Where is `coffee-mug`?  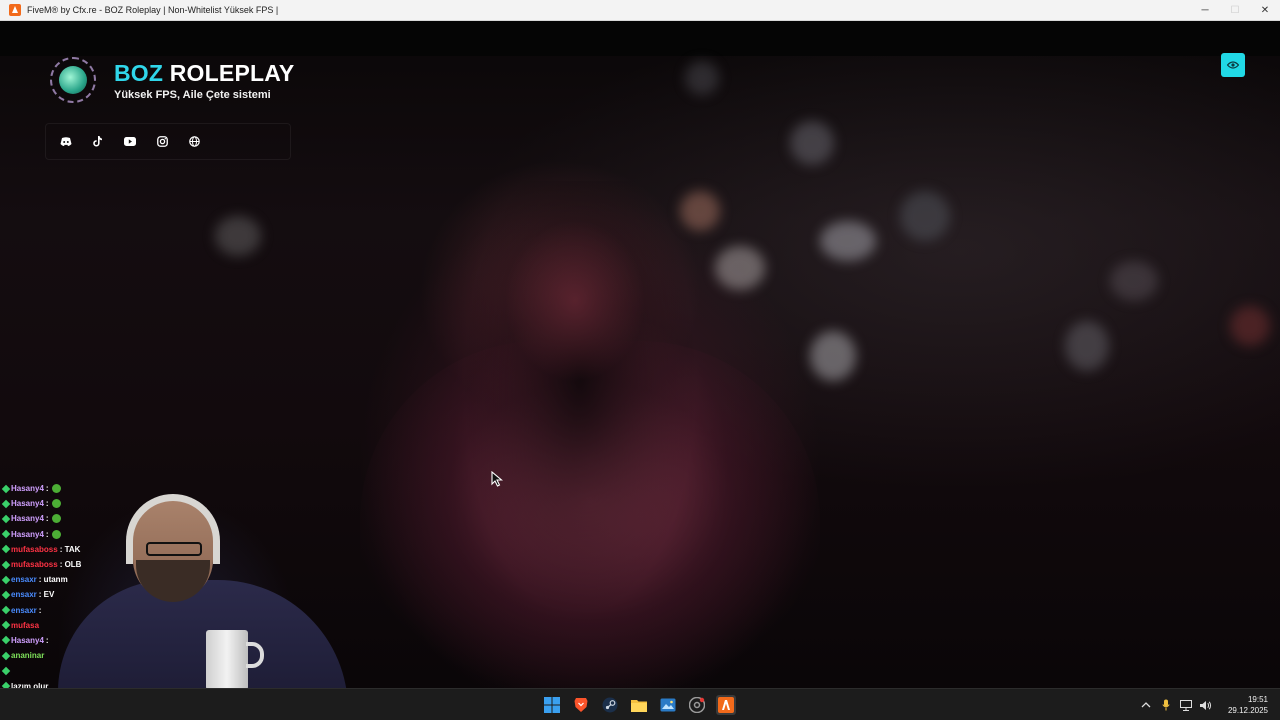 coffee-mug is located at coordinates (227, 660).